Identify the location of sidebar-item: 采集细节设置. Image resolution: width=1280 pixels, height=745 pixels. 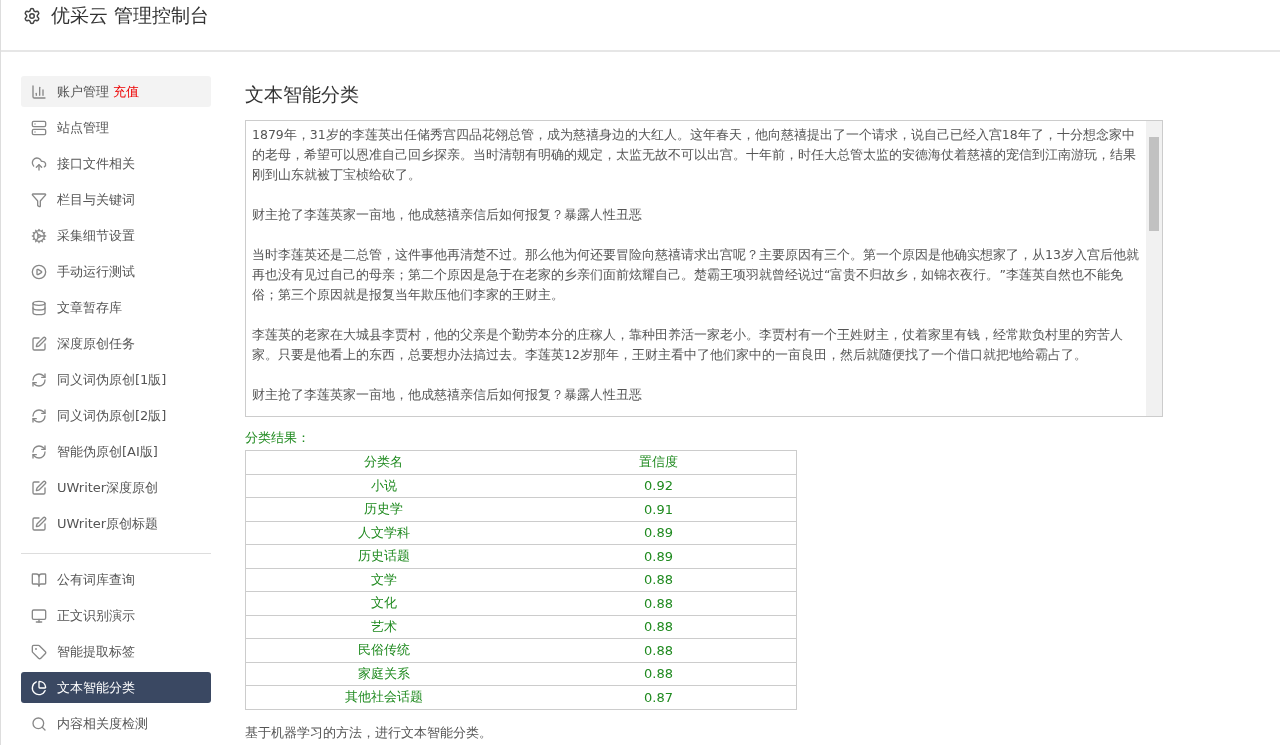
(116, 235).